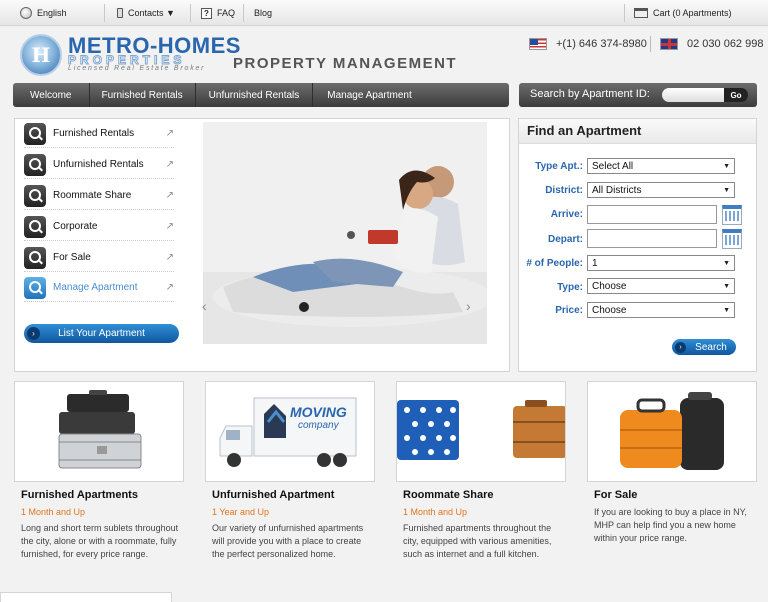 The image size is (768, 602). What do you see at coordinates (345, 233) in the screenshot?
I see `hero-slider-image` at bounding box center [345, 233].